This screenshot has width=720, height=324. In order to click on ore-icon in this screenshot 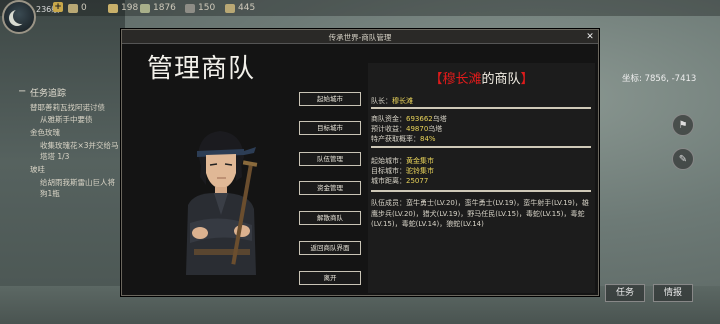, I will do `click(190, 8)`.